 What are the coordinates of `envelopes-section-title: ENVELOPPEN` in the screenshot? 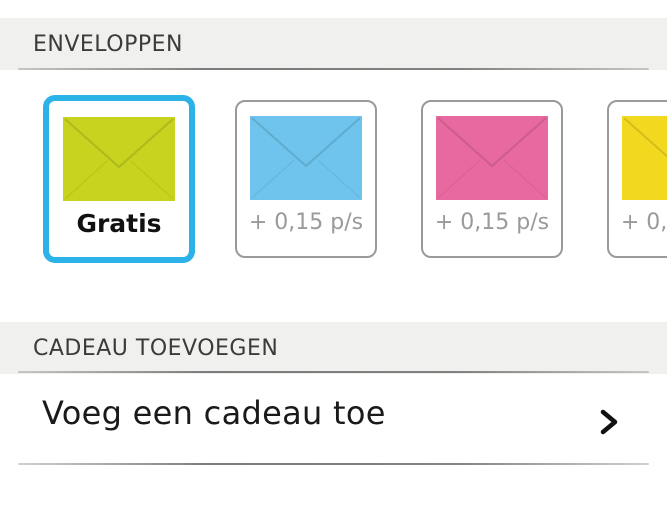 It's located at (108, 44).